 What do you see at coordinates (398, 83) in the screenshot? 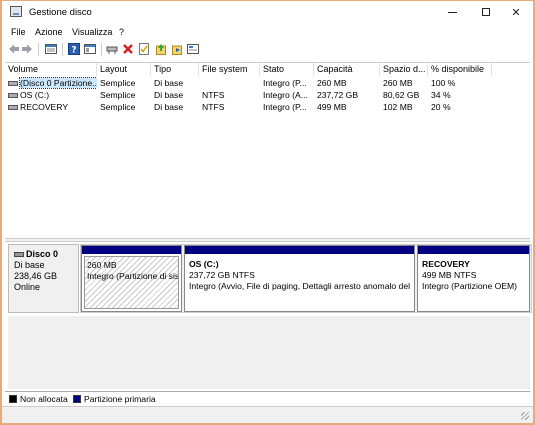
I see `cell-spazio: 260 MB` at bounding box center [398, 83].